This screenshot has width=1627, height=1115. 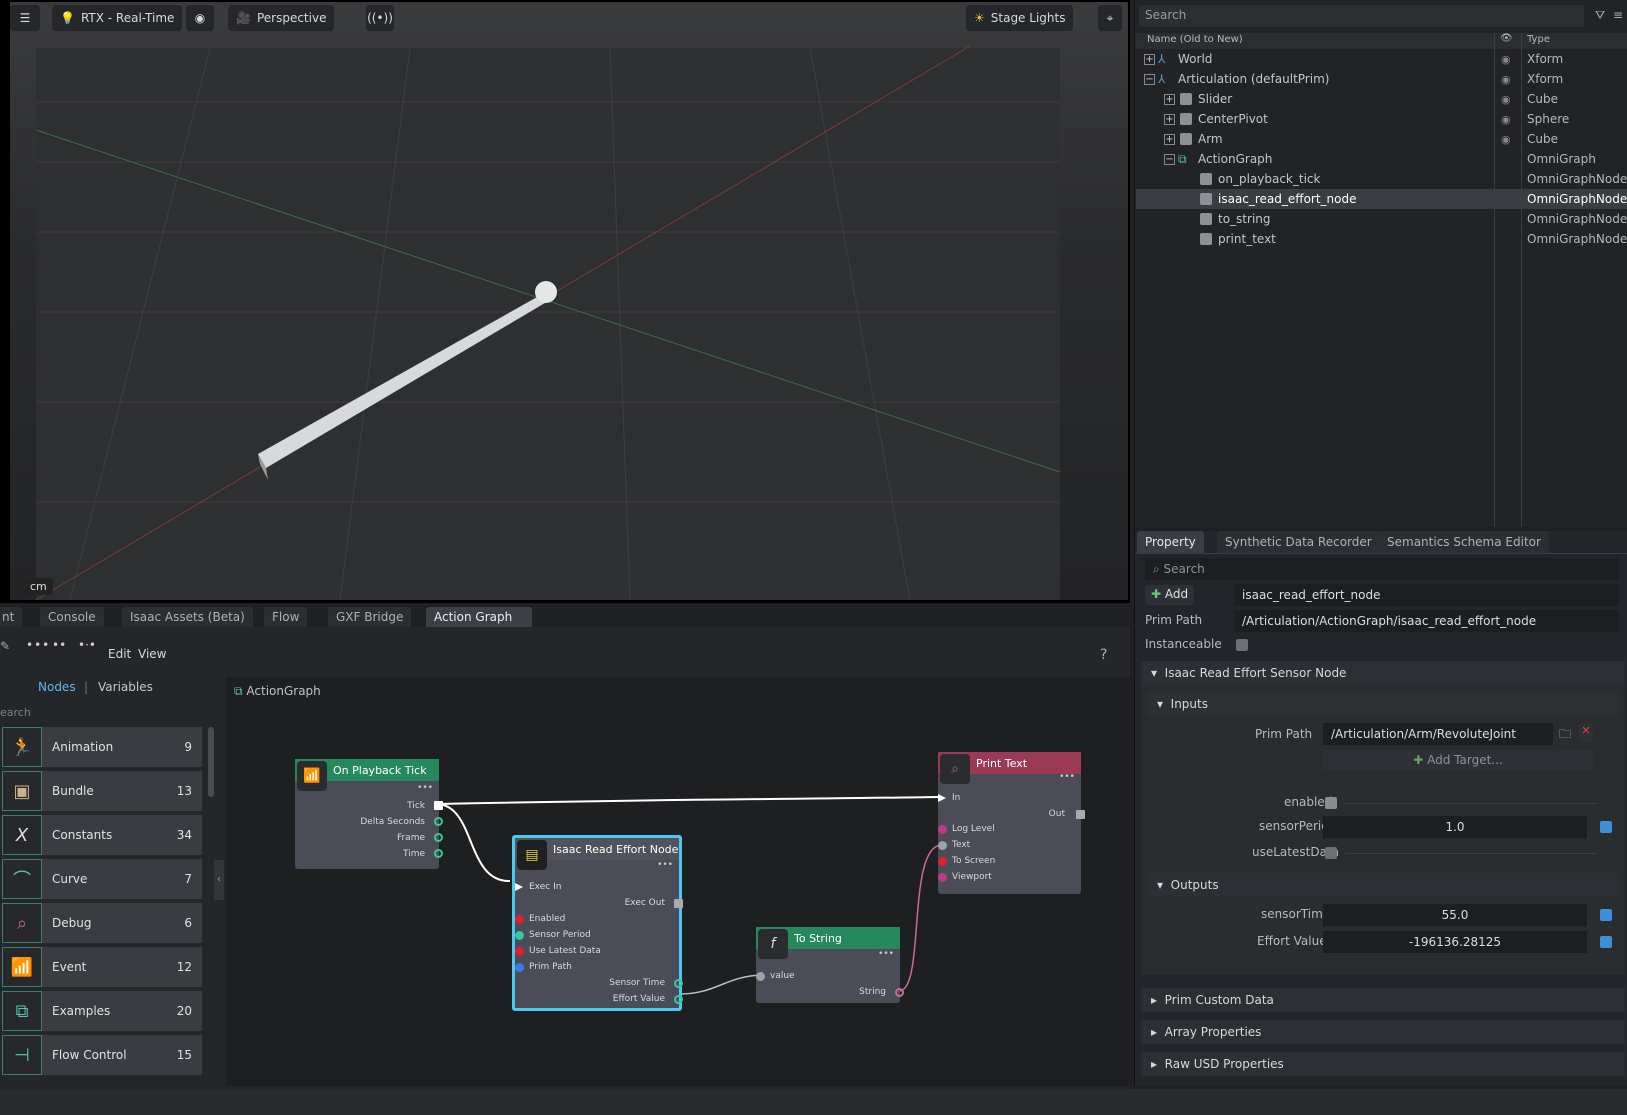 I want to click on sensor-time-field: 55.0, so click(x=1455, y=915).